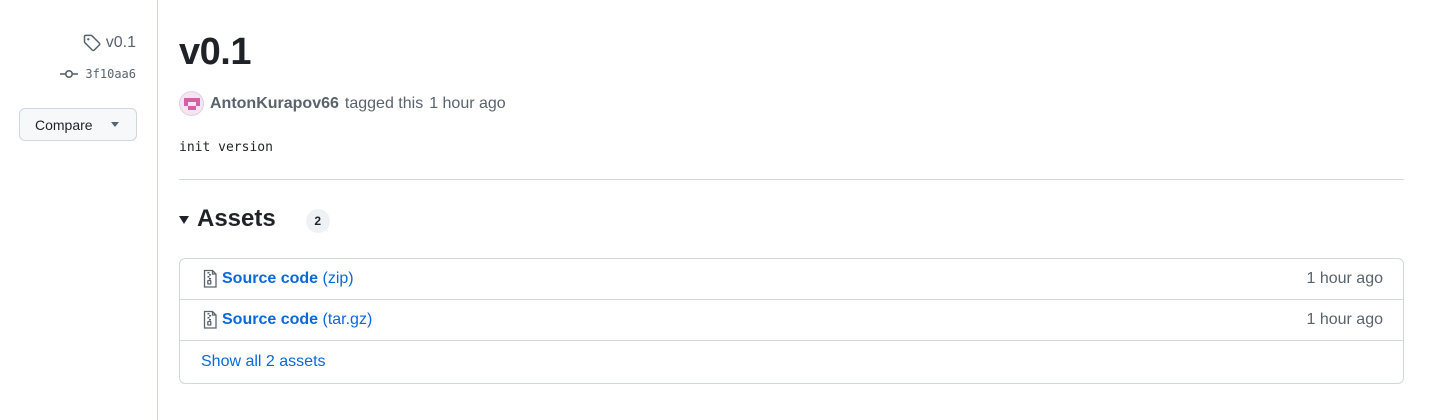  Describe the element at coordinates (184, 220) in the screenshot. I see `triangle-down-icon` at that location.